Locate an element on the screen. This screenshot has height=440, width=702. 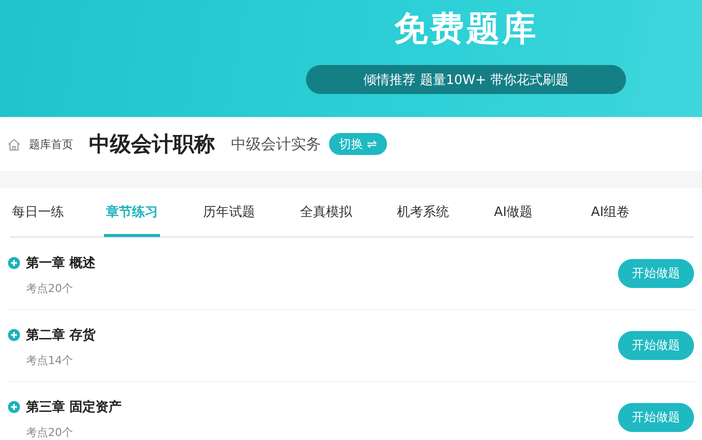
points-count: 考点14个 is located at coordinates (49, 360).